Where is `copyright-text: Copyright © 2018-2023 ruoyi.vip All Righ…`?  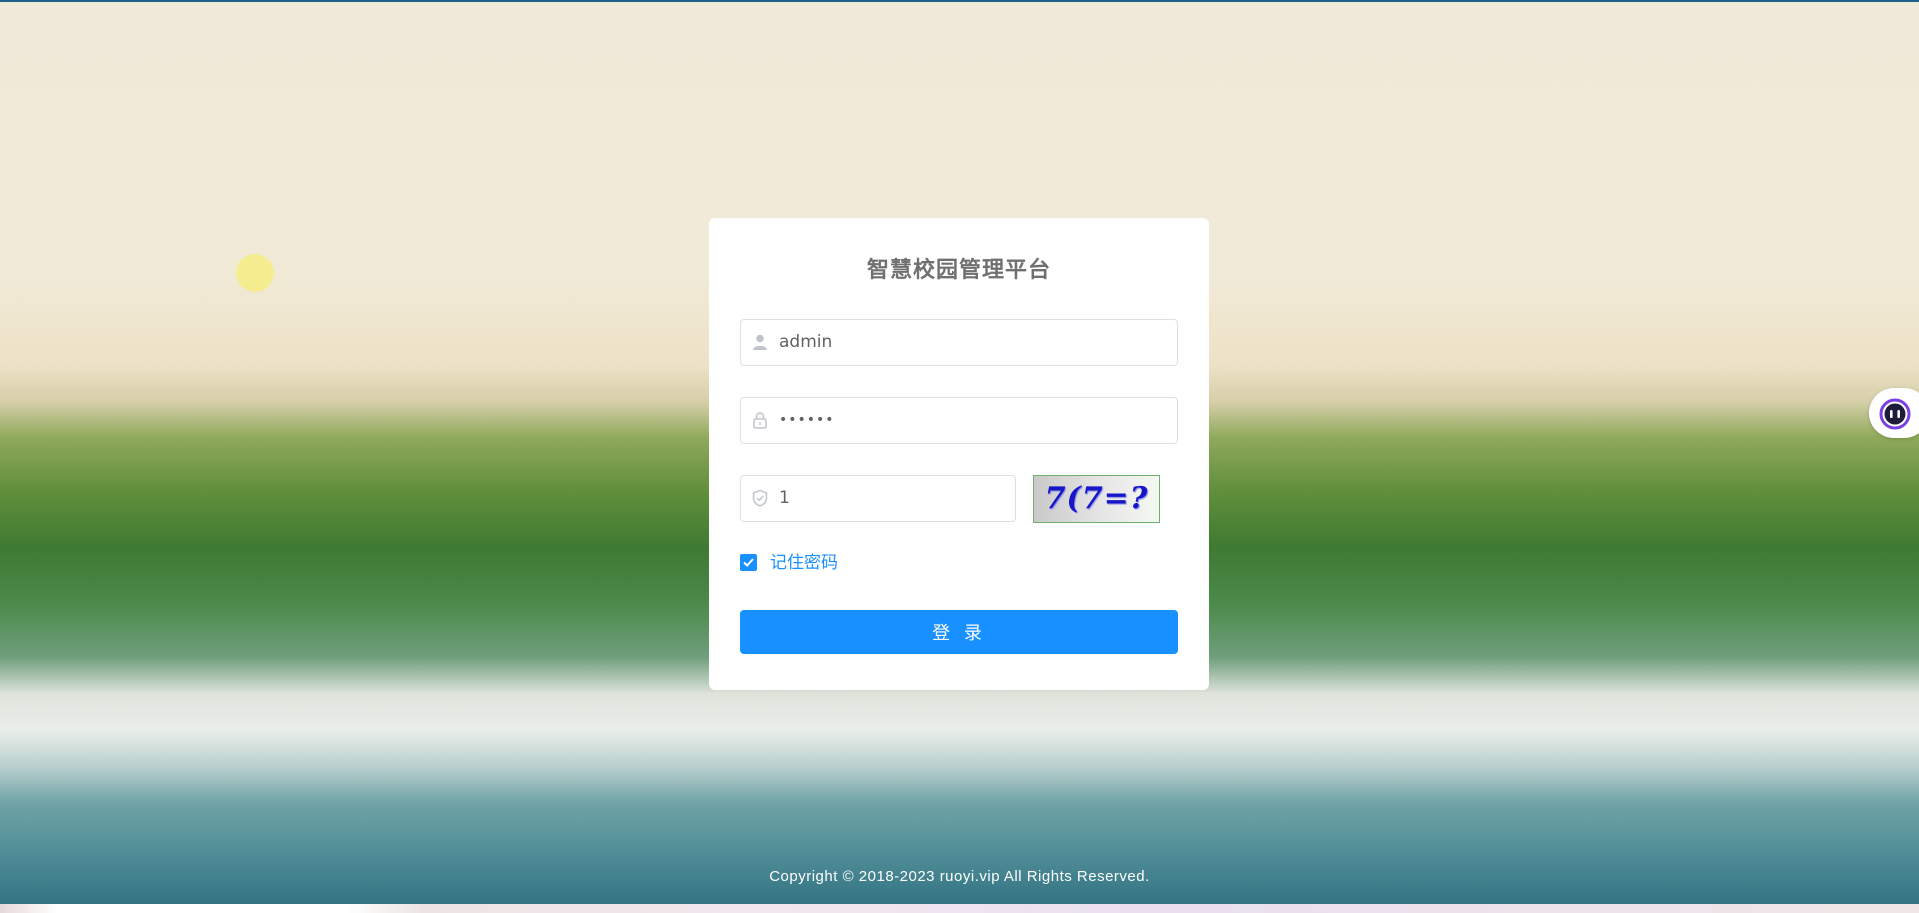
copyright-text: Copyright © 2018-2023 ruoyi.vip All Righ… is located at coordinates (959, 876).